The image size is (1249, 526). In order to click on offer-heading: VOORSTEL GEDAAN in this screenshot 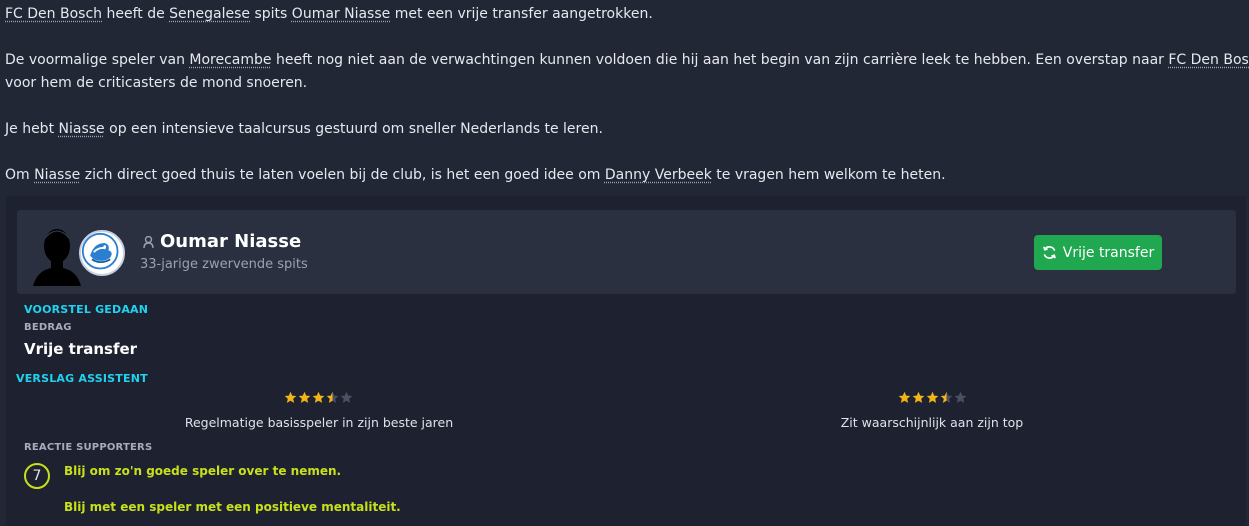, I will do `click(86, 309)`.